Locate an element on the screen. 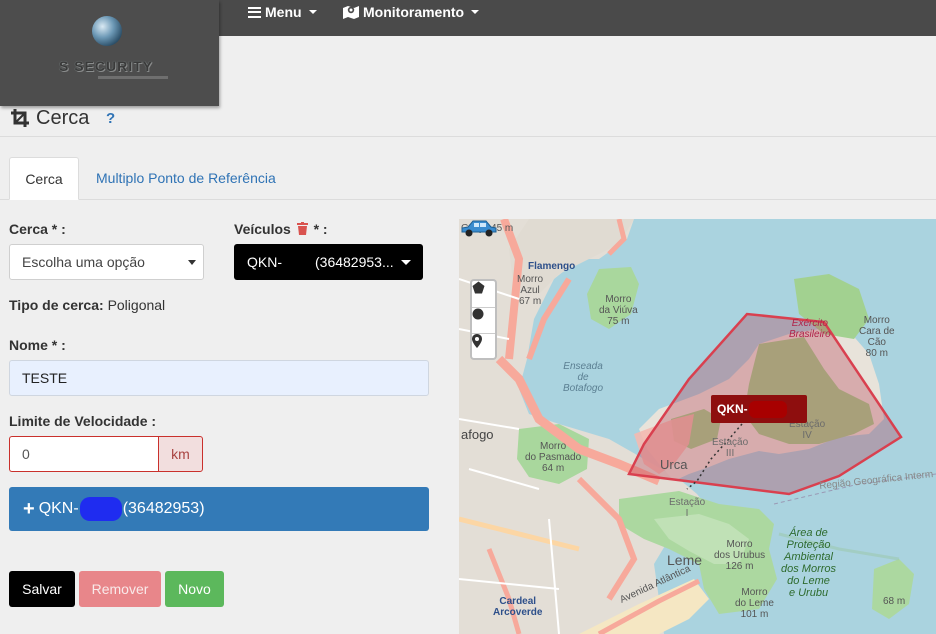 This screenshot has height=634, width=936. draw-circle-button is located at coordinates (483, 319).